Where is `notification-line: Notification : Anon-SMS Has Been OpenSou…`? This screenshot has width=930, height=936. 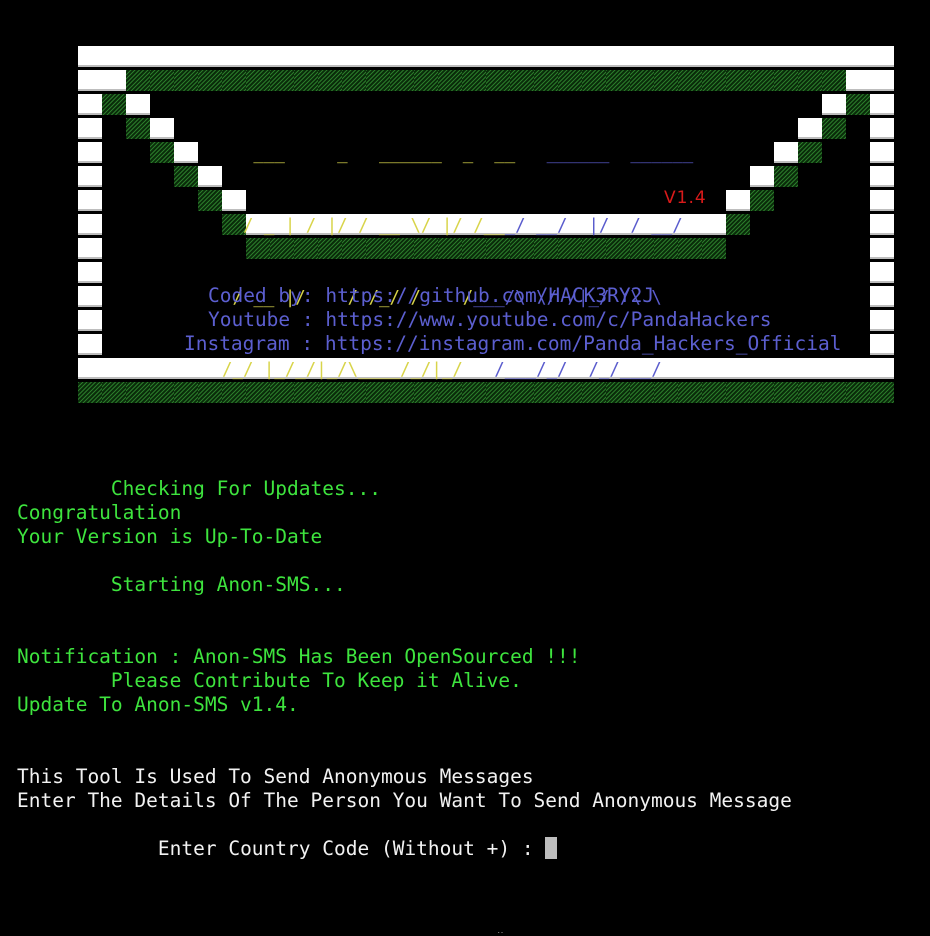 notification-line: Notification : Anon-SMS Has Been OpenSou… is located at coordinates (299, 656).